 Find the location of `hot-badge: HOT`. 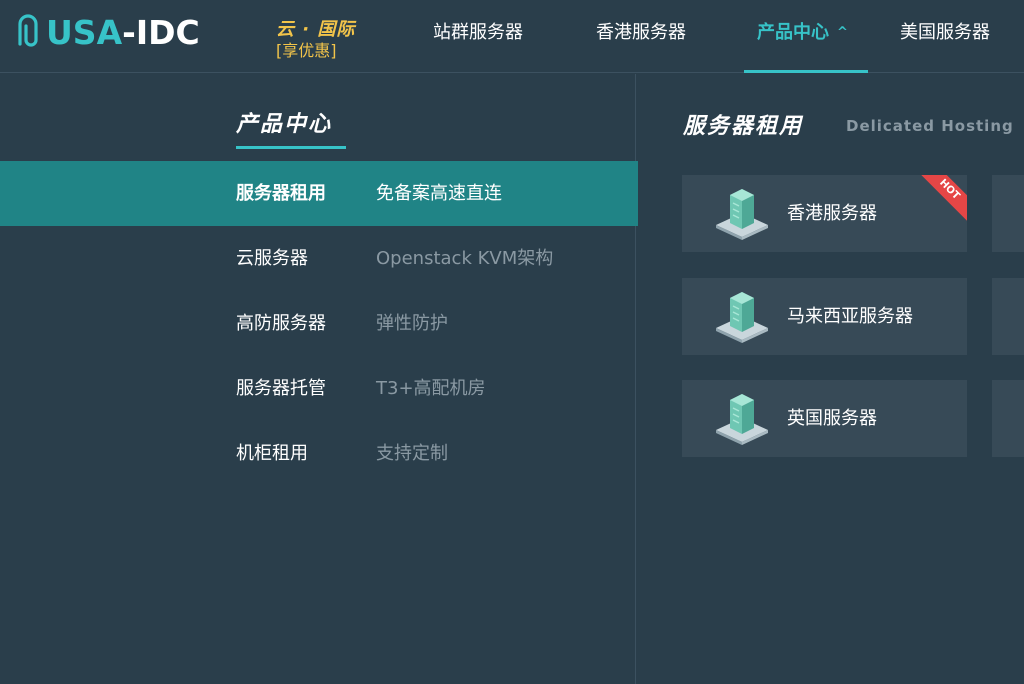

hot-badge: HOT is located at coordinates (940, 200).